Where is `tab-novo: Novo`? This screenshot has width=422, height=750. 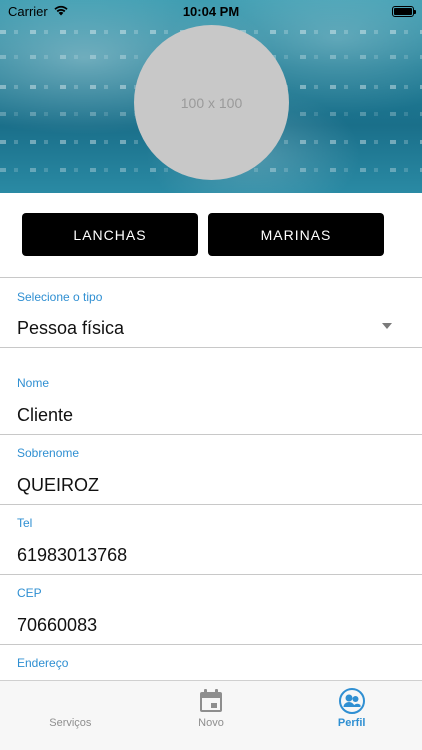 tab-novo: Novo is located at coordinates (211, 715).